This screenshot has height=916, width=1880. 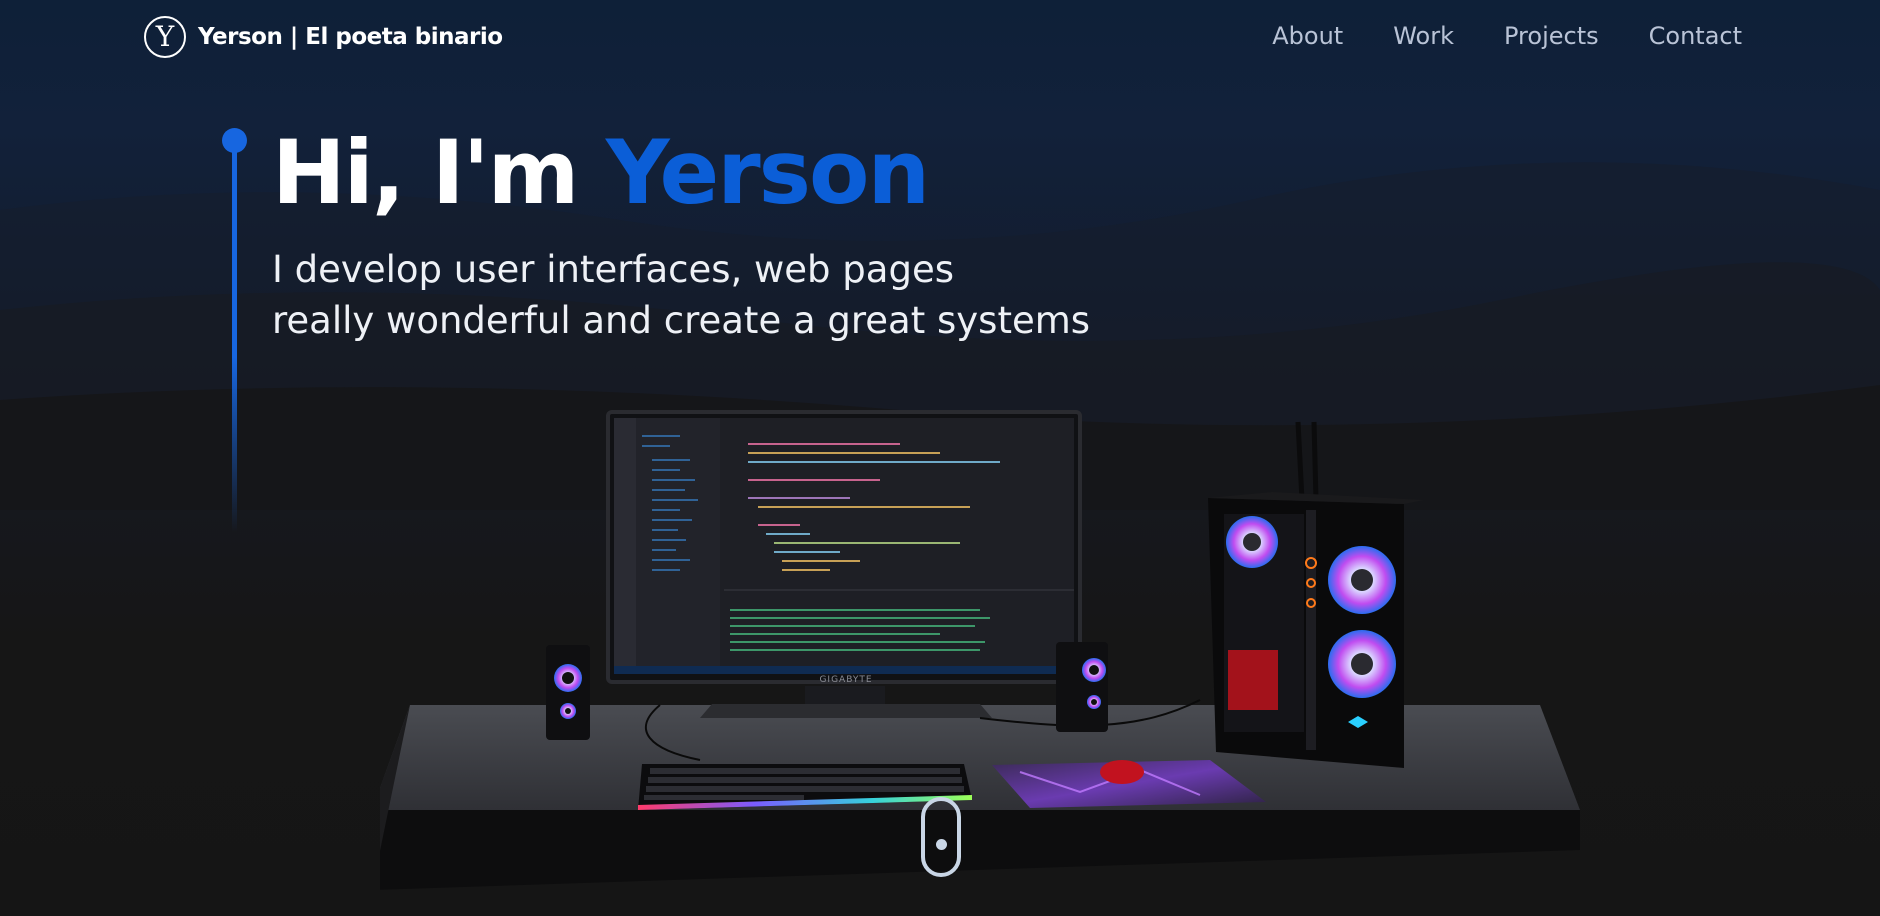 What do you see at coordinates (350, 37) in the screenshot?
I see `brand-name: Yerson | El poeta binario` at bounding box center [350, 37].